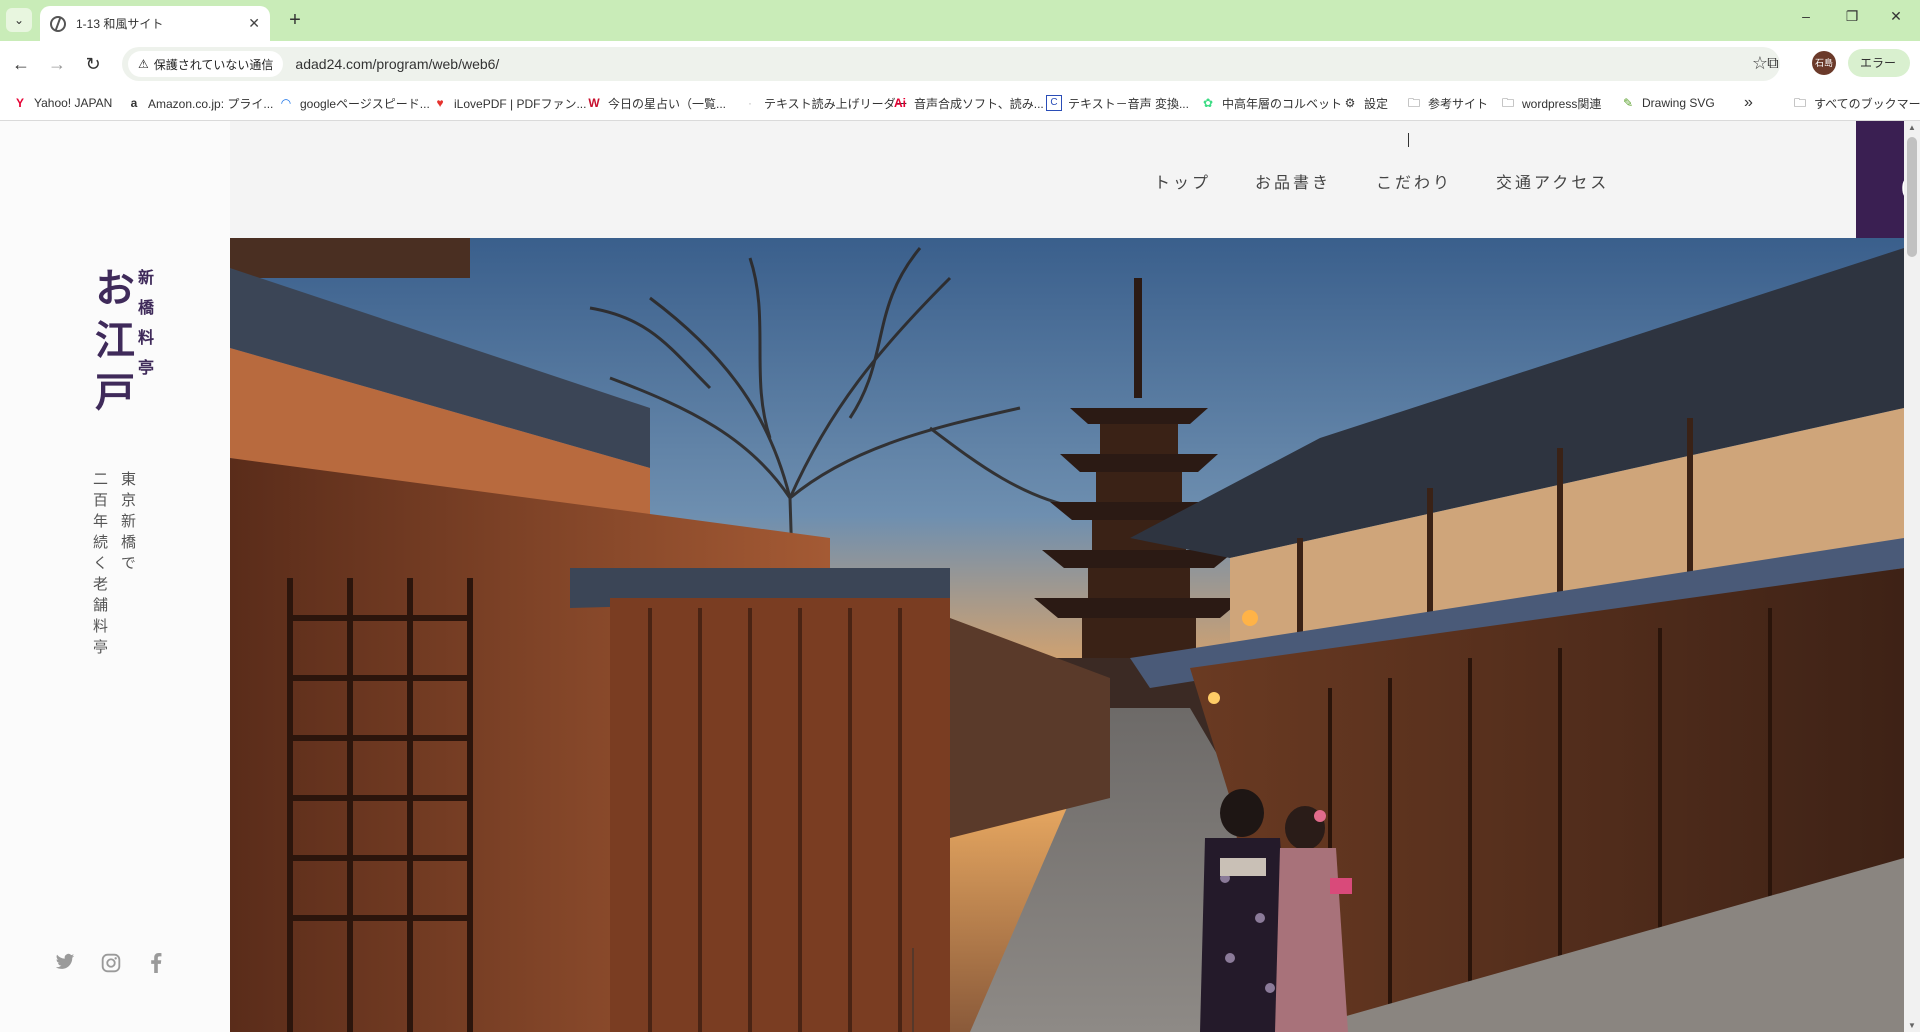 This screenshot has height=1032, width=1920. I want to click on bookmark-item: ✎ Drawing SVG, so click(1667, 103).